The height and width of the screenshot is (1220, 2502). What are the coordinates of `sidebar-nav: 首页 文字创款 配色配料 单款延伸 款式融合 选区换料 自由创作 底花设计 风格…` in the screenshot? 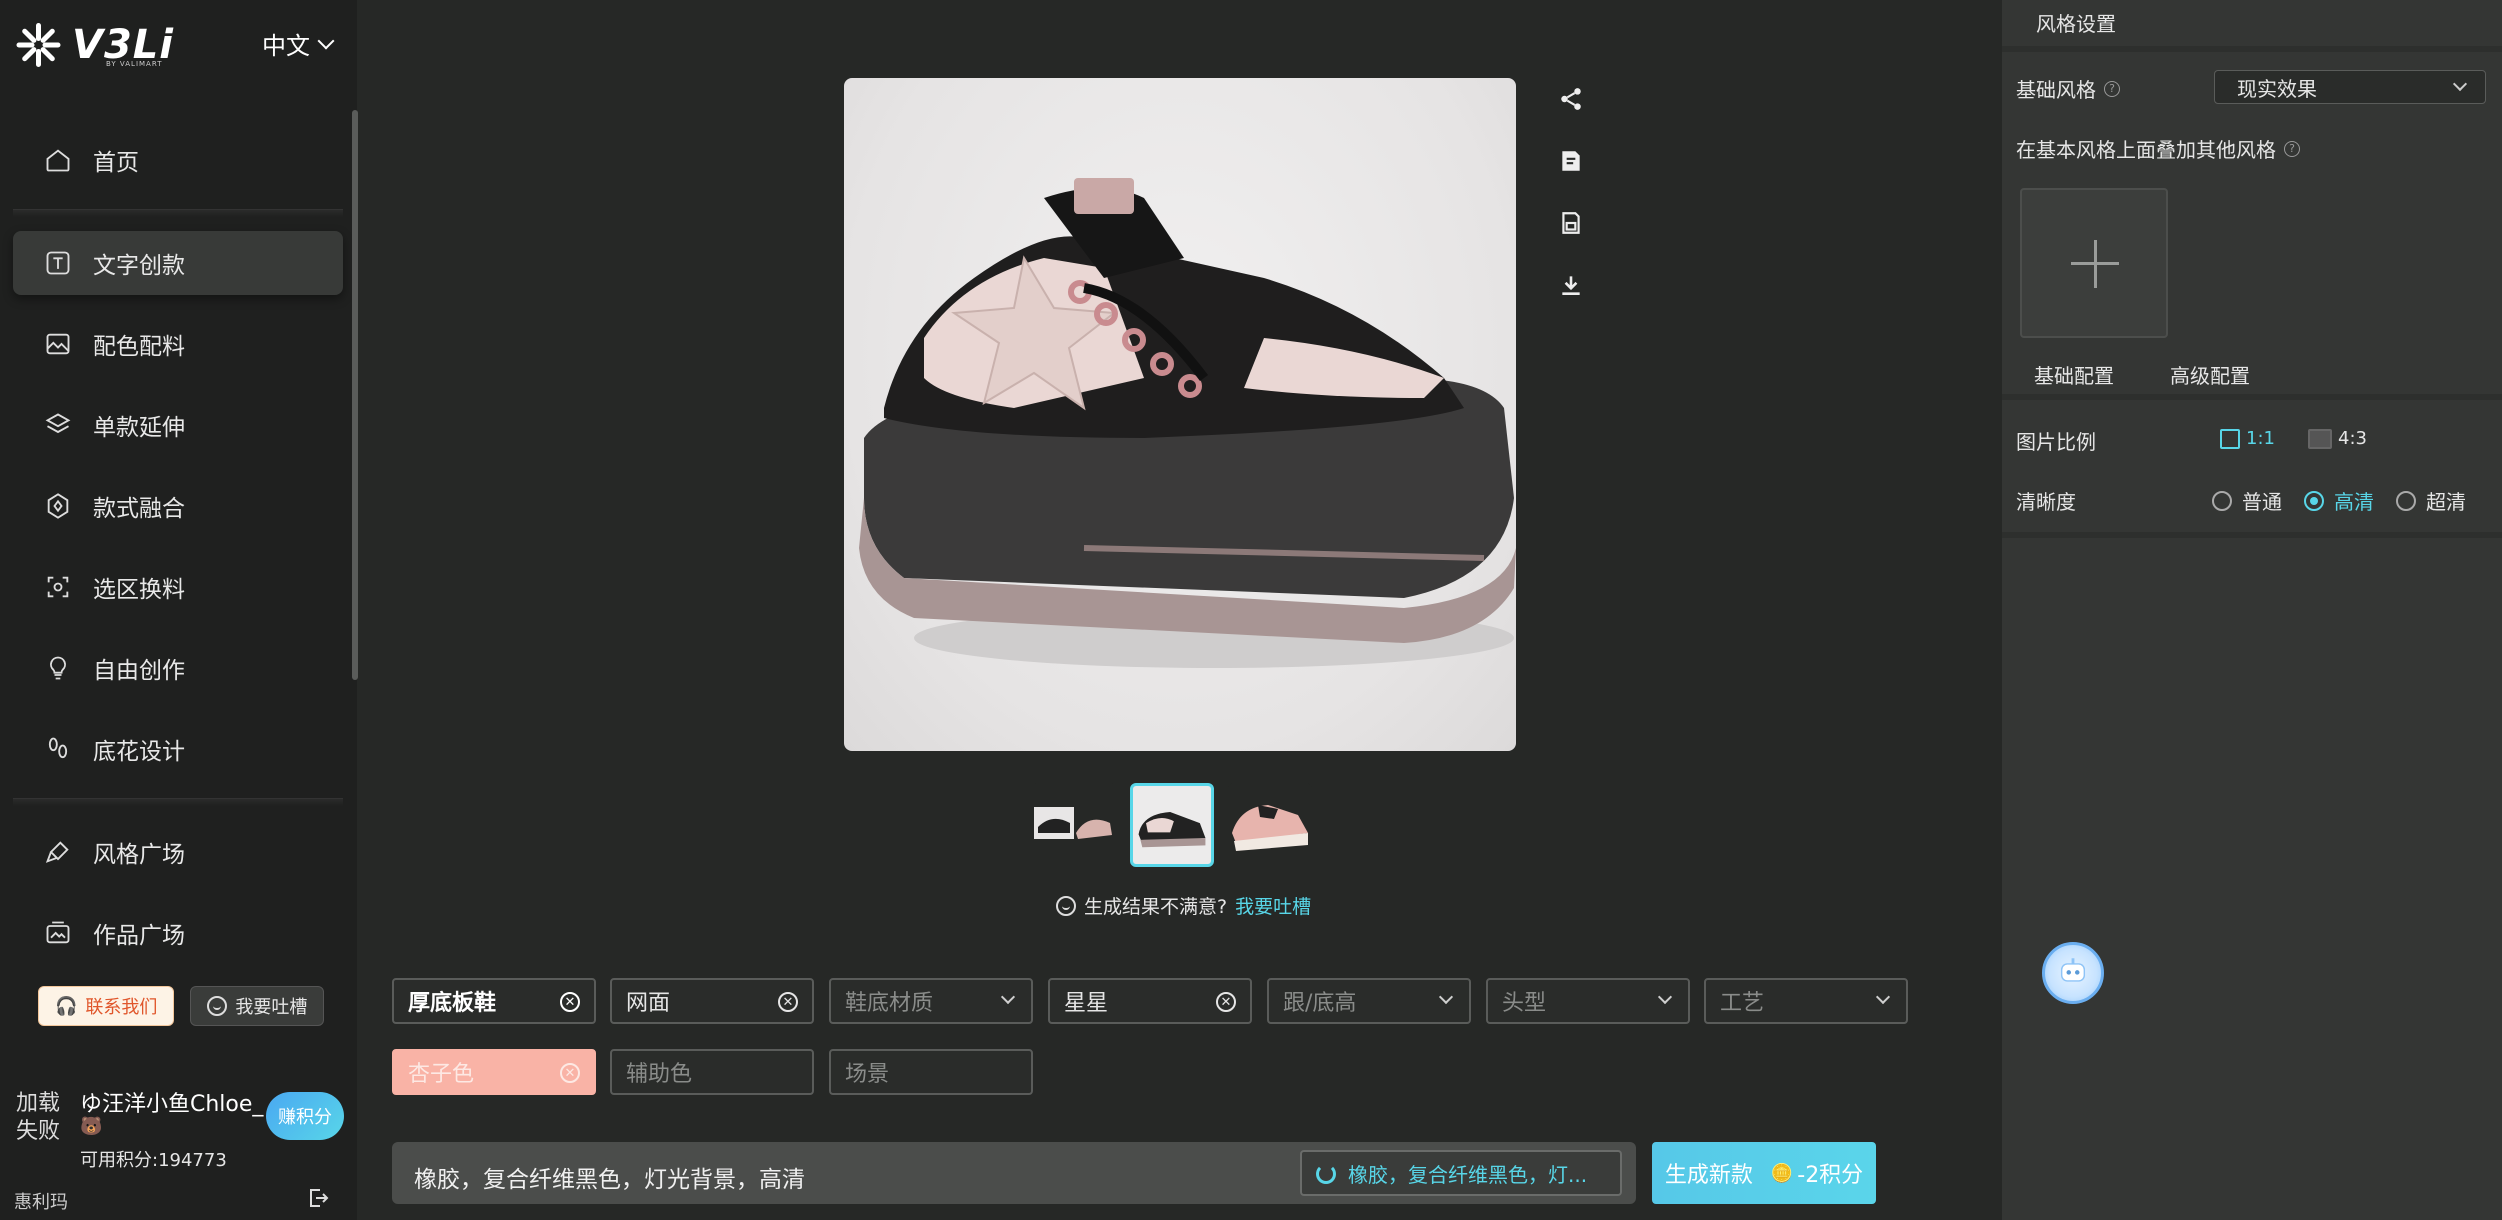 It's located at (178, 555).